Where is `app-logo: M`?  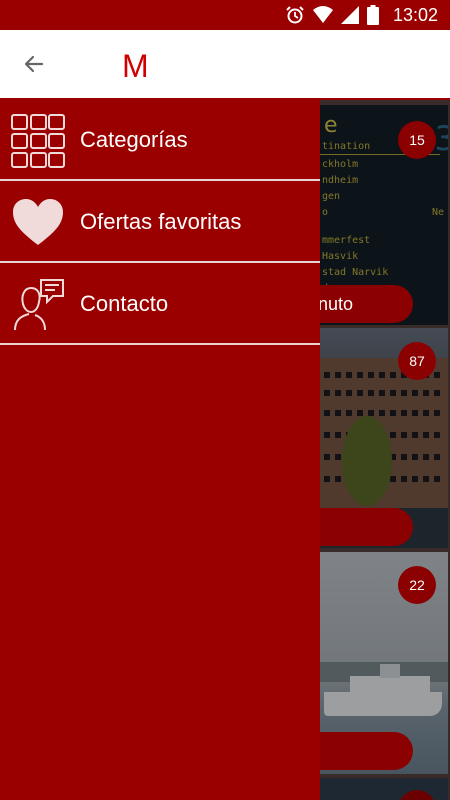 app-logo: M is located at coordinates (136, 66).